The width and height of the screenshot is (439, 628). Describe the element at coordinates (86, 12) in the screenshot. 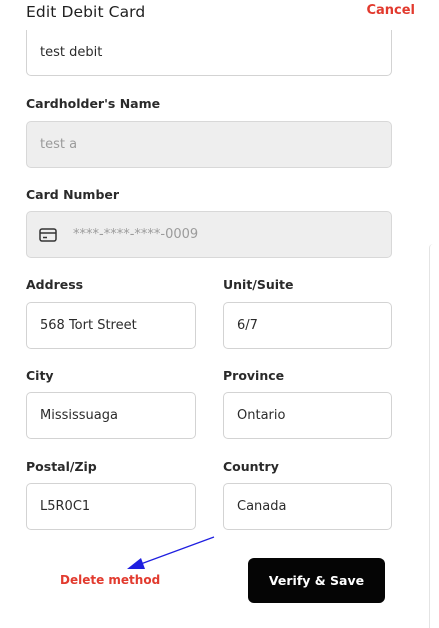

I see `page-title: Edit Debit Card` at that location.